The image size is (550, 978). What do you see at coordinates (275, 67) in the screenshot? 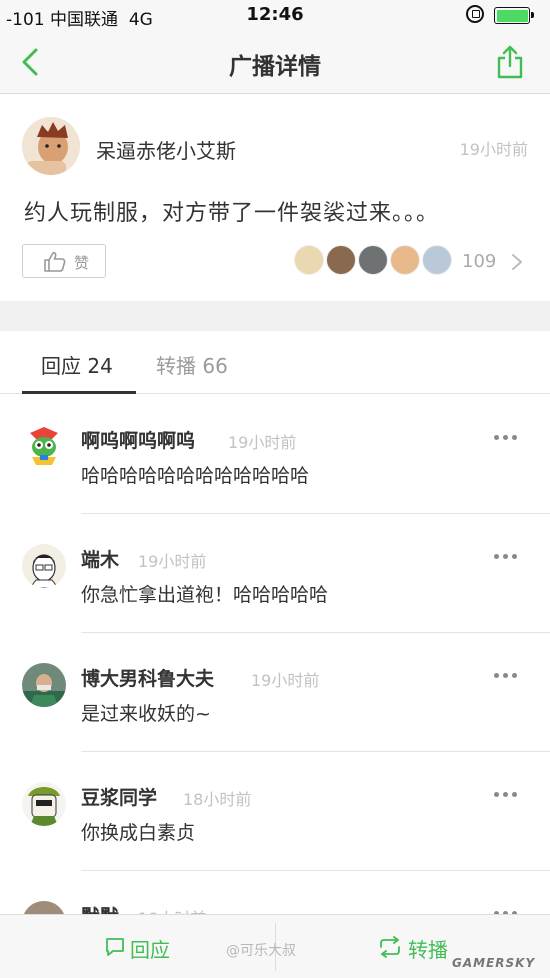
I see `page-title: 广播详情` at bounding box center [275, 67].